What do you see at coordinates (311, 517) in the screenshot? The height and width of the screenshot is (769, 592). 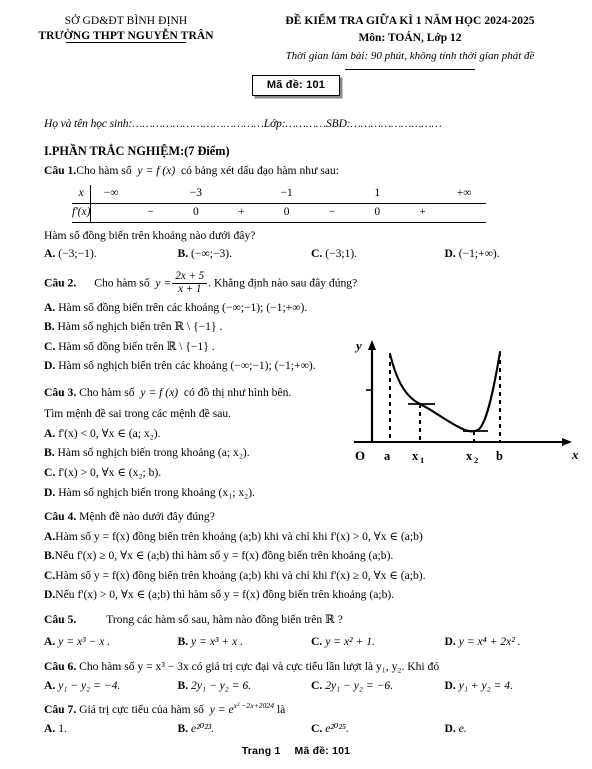 I see `question-4: Câu 4. Mệnh đề nào dưới đây đúng?` at bounding box center [311, 517].